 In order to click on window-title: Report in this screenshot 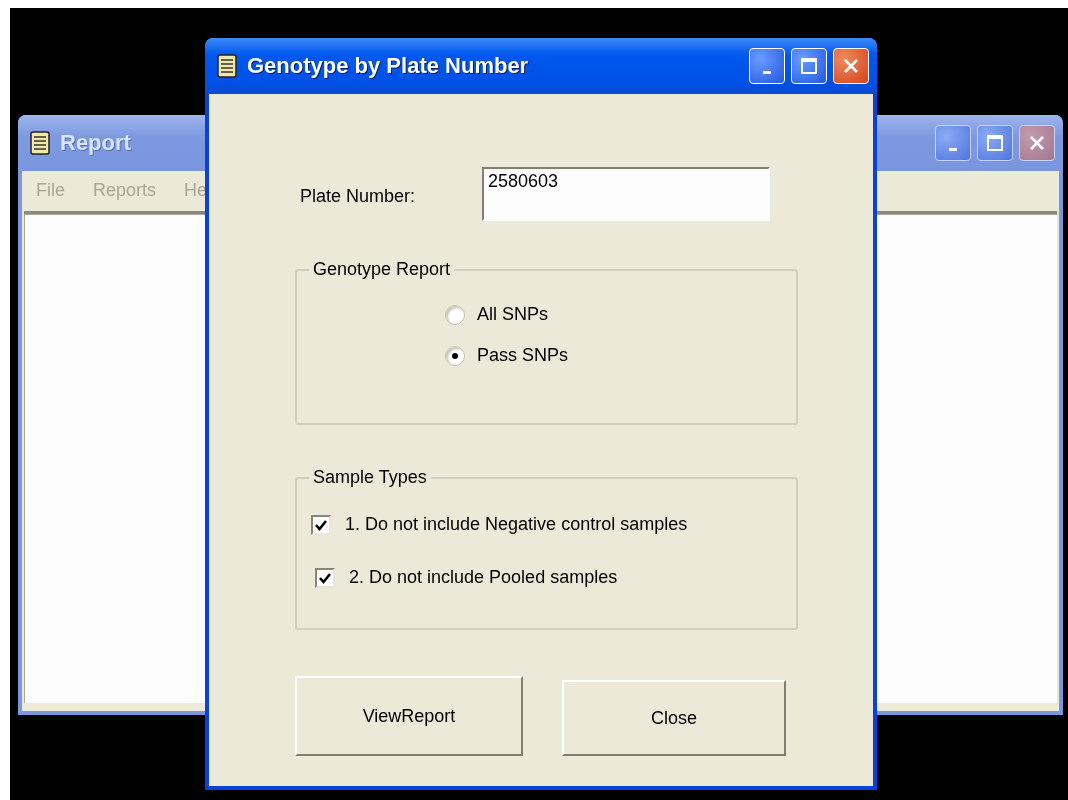, I will do `click(96, 143)`.